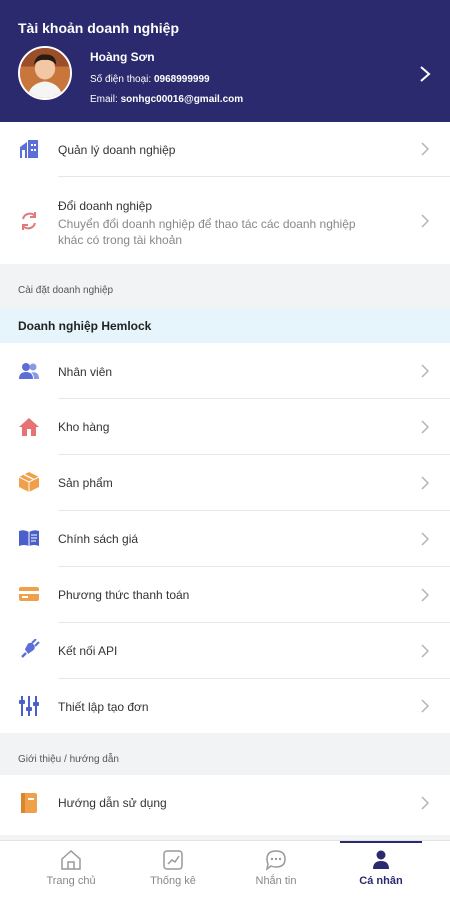  I want to click on switch-business-label: Đổi doanh nghiệp, so click(105, 206).